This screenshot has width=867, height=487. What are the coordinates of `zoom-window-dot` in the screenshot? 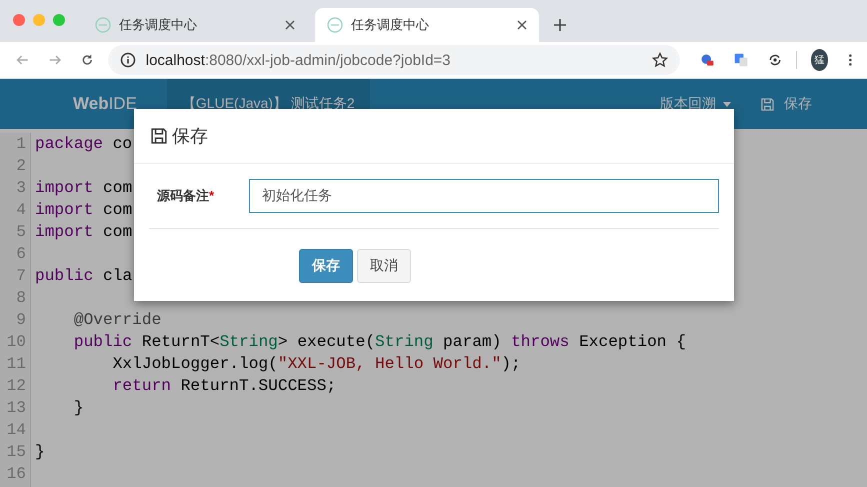 It's located at (59, 20).